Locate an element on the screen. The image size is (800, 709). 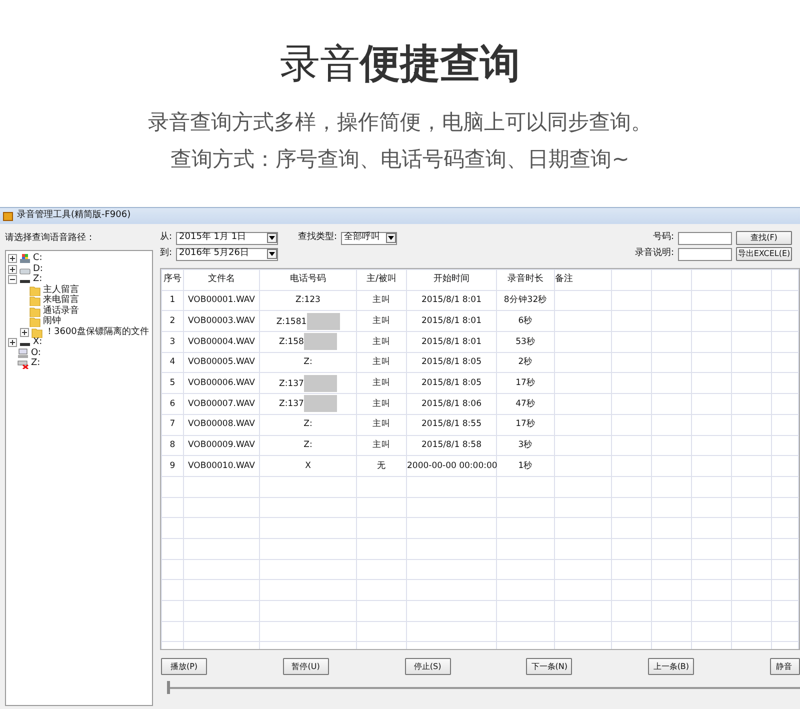
number-input is located at coordinates (705, 238).